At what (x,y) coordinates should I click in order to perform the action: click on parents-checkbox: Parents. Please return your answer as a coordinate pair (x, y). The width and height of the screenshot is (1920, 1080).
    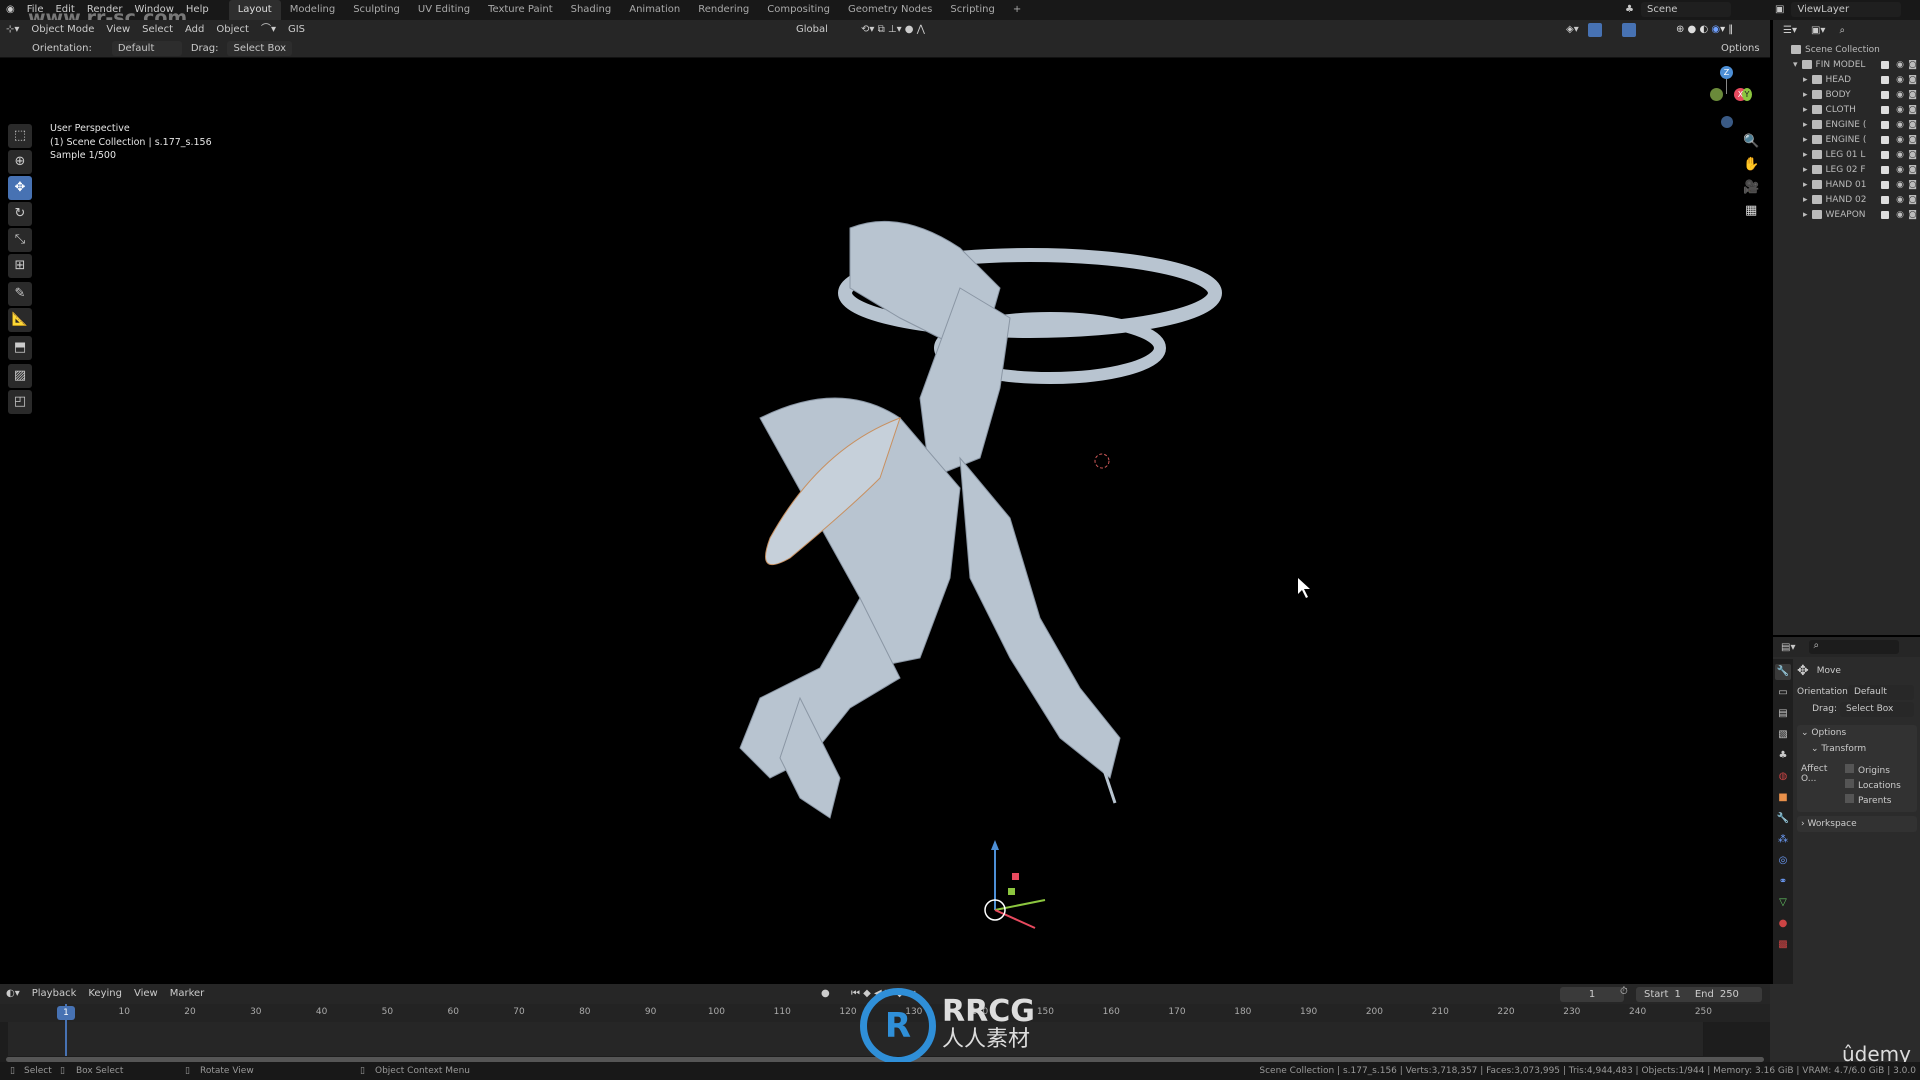
    Looking at the image, I should click on (1873, 801).